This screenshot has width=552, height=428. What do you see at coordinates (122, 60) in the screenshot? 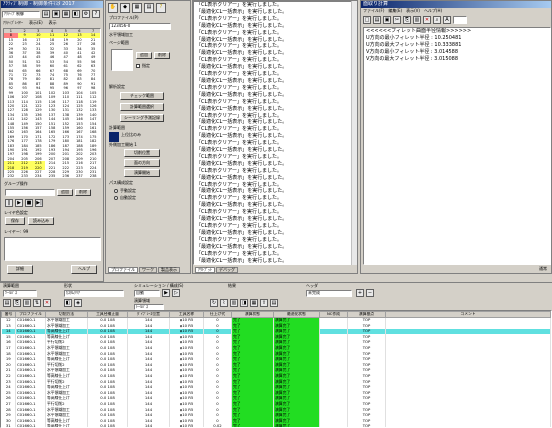
I see `page-range-list` at bounding box center [122, 60].